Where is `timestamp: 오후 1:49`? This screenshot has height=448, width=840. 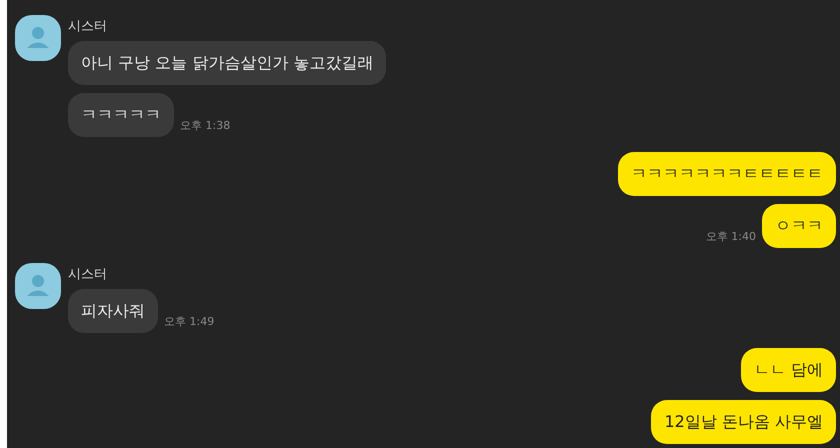
timestamp: 오후 1:49 is located at coordinates (189, 322).